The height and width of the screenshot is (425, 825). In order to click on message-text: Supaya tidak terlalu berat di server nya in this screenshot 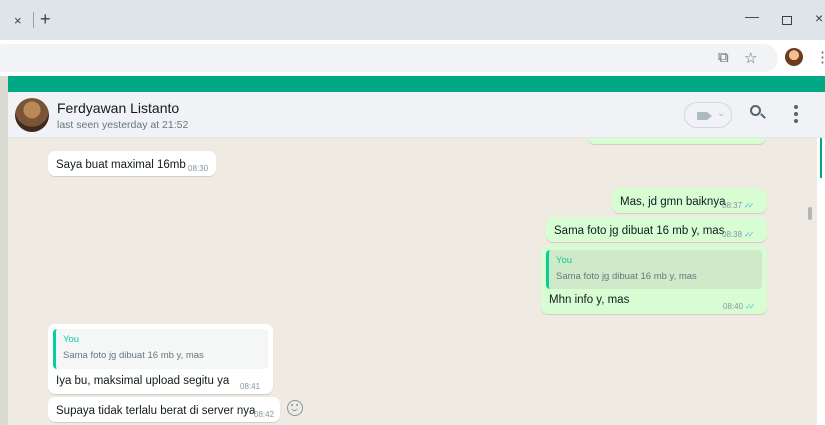, I will do `click(156, 411)`.